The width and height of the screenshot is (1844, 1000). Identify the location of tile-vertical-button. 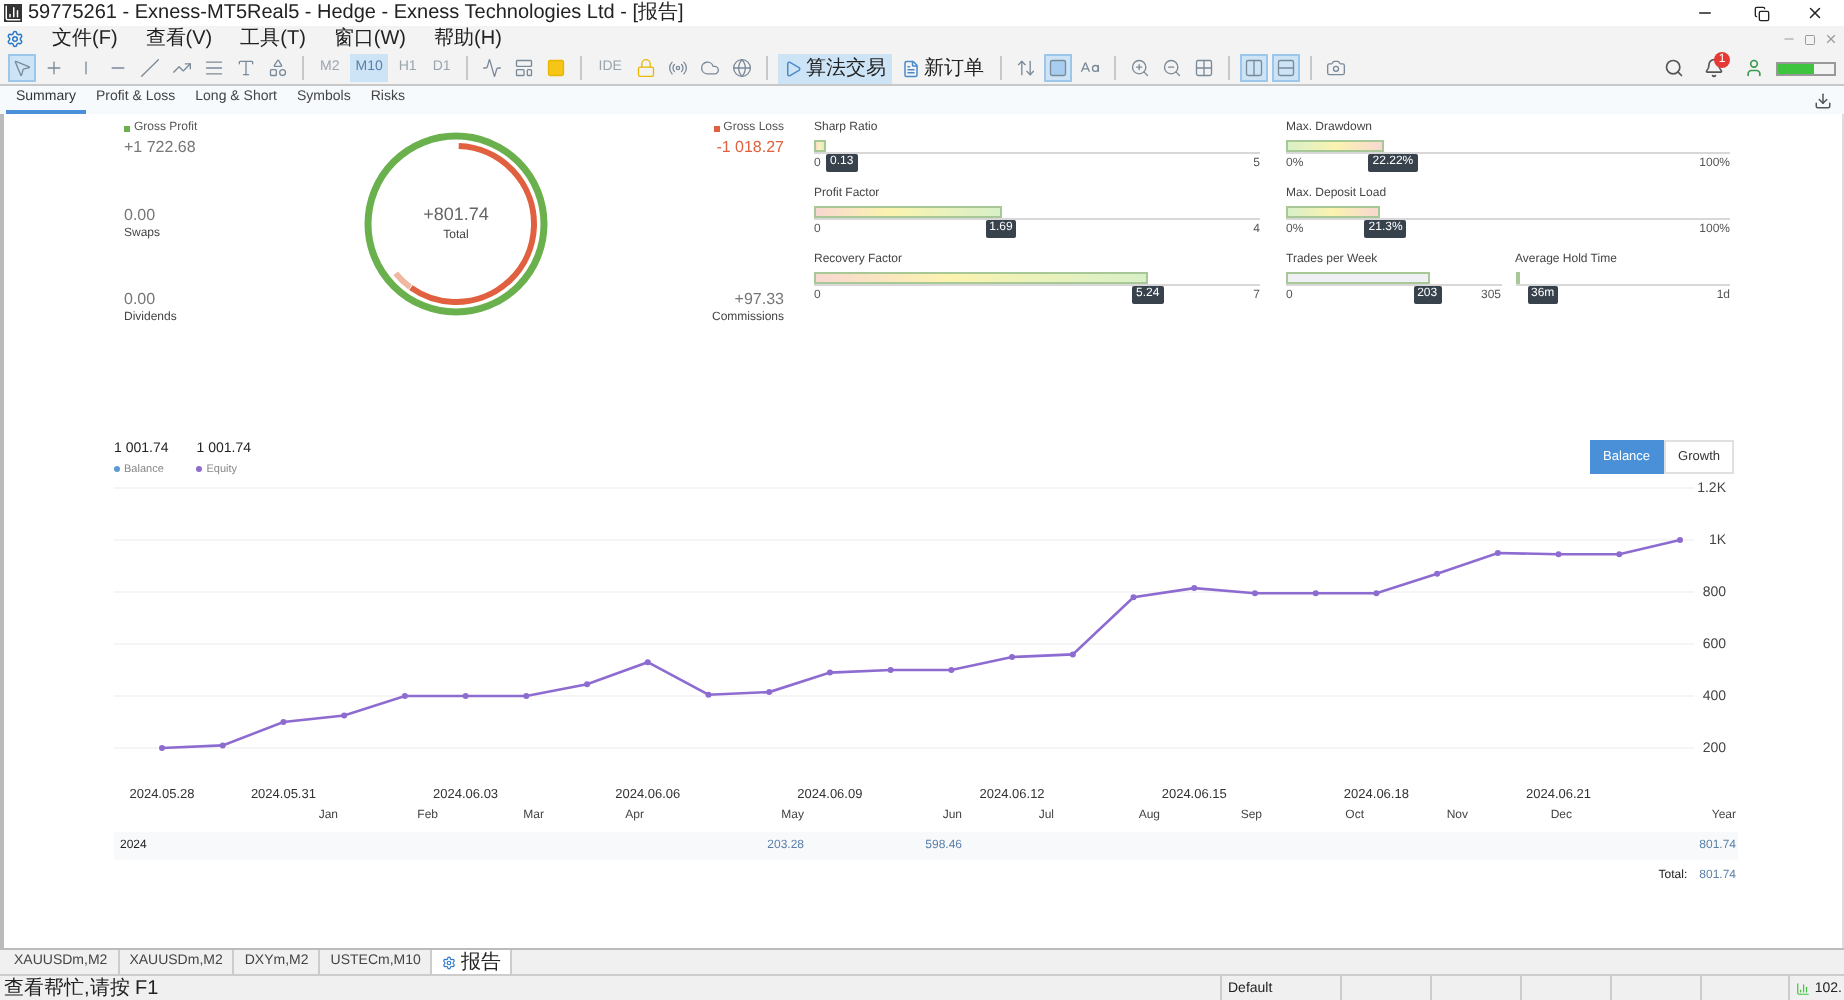
(1253, 68).